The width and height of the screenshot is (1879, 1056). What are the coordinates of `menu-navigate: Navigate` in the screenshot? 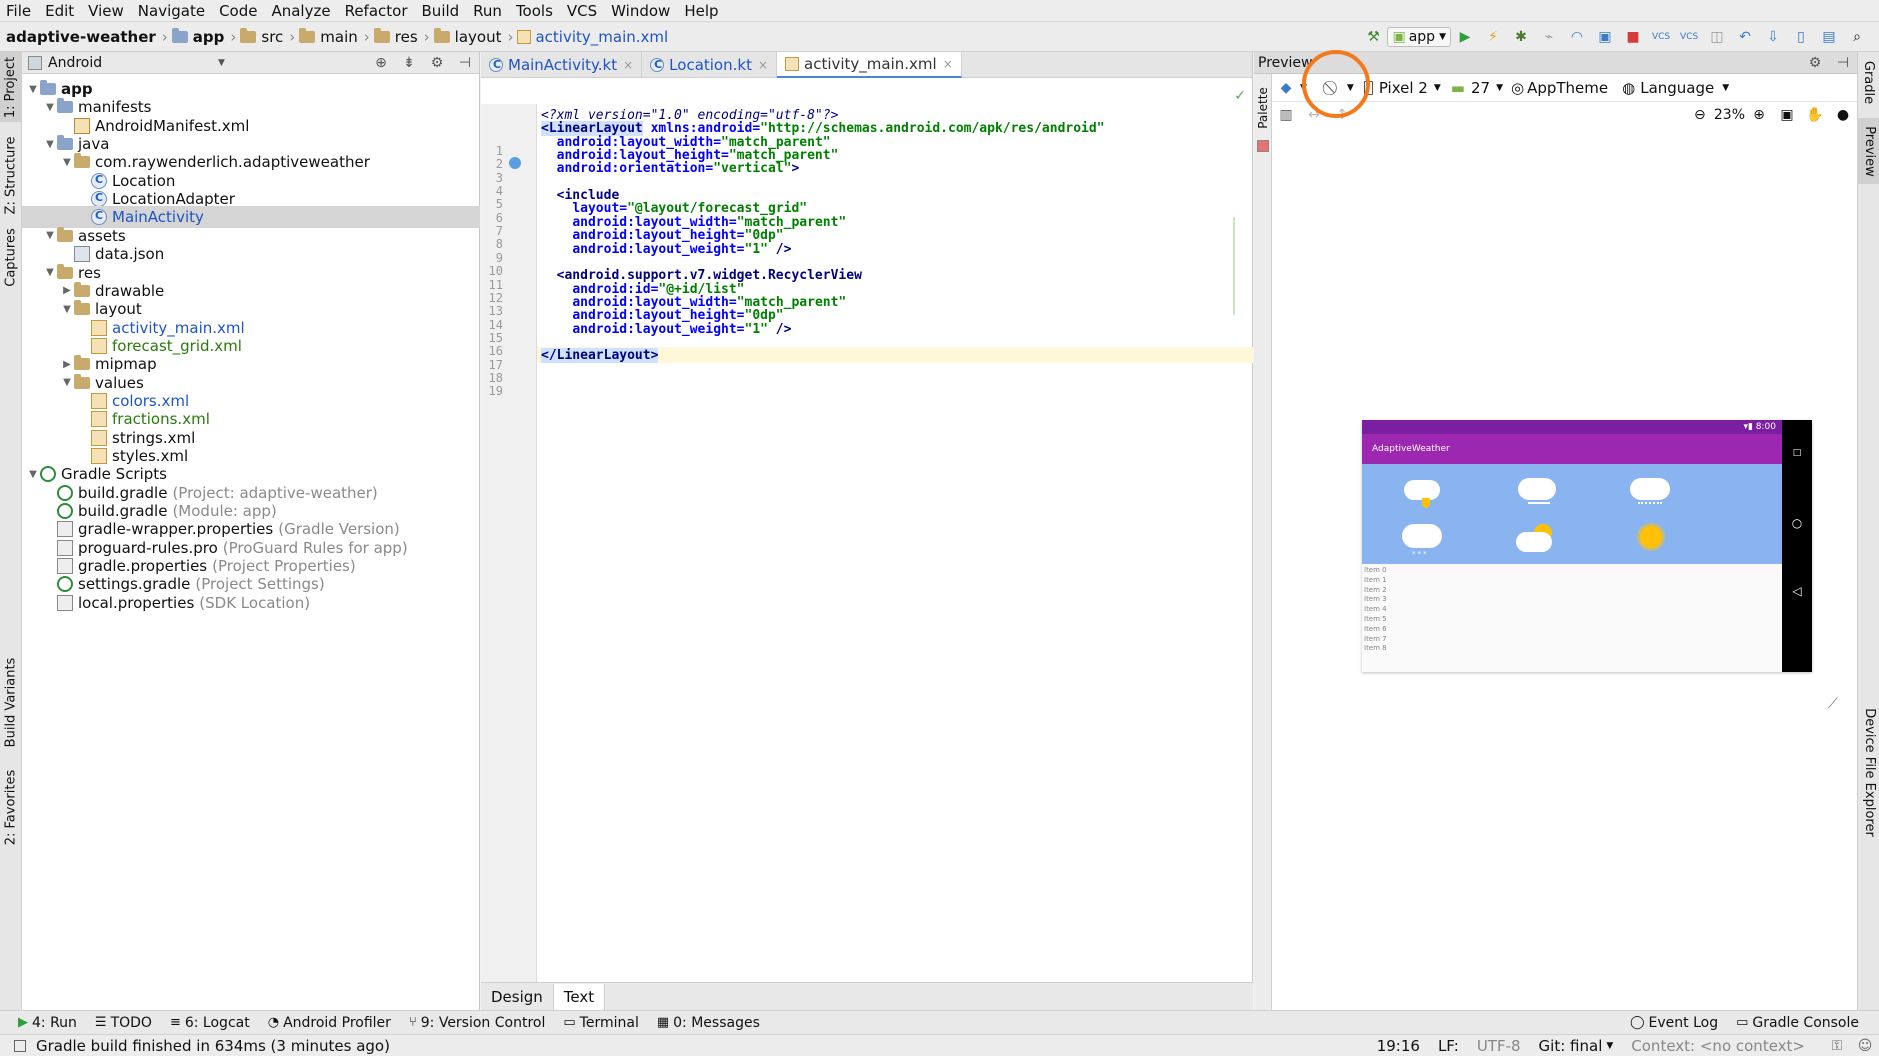 It's located at (172, 11).